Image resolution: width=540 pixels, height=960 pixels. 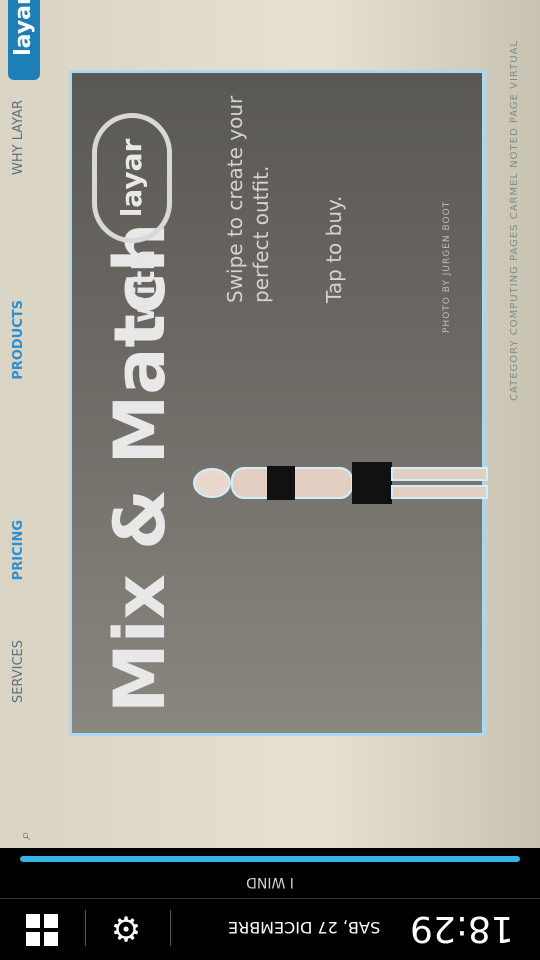 I want to click on banner-with: with, so click(x=144, y=286).